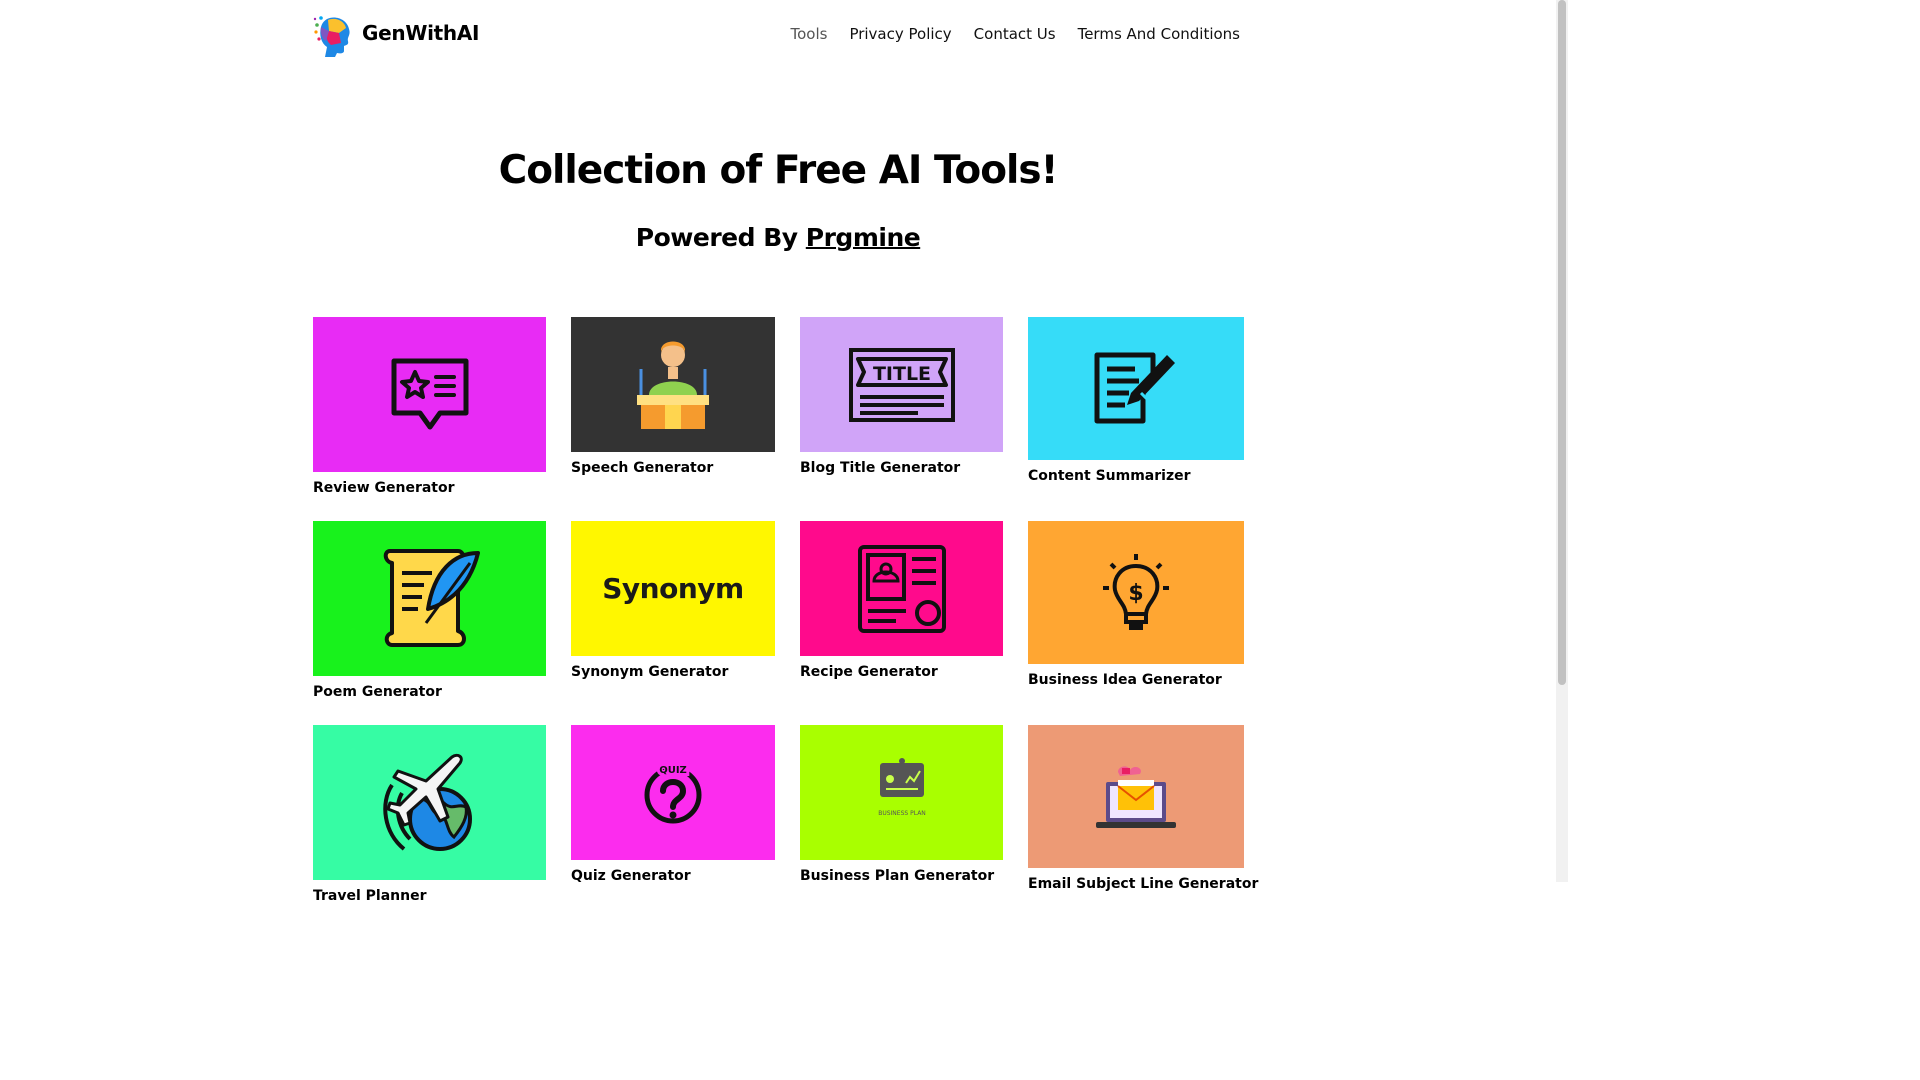  I want to click on page-scrollbar, so click(1562, 441).